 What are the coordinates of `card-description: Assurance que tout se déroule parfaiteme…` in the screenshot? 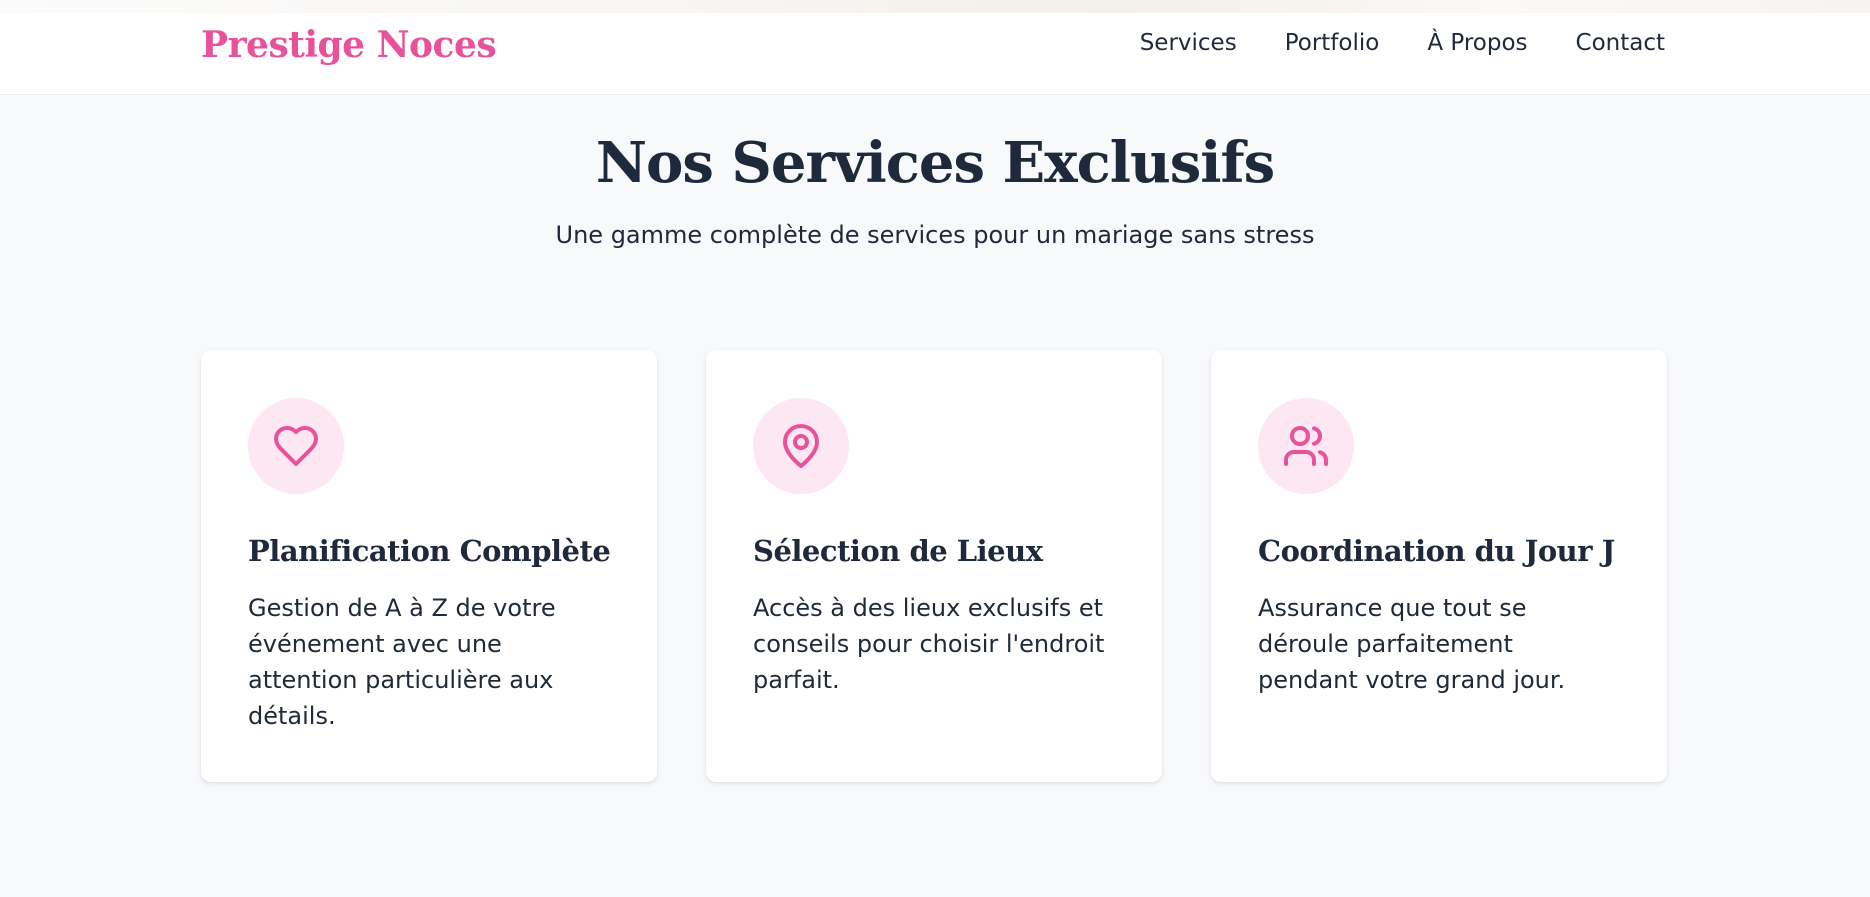 It's located at (1412, 644).